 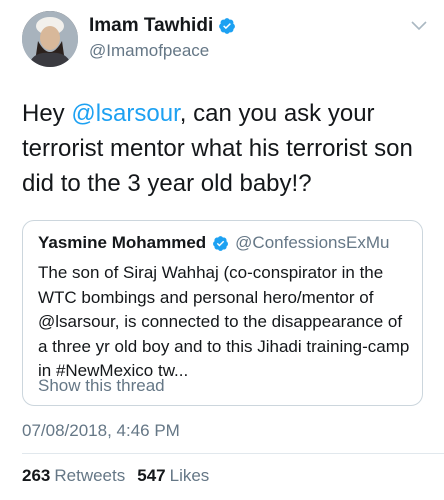 What do you see at coordinates (312, 243) in the screenshot?
I see `quoted-author-handle: @ConfessionsExMu` at bounding box center [312, 243].